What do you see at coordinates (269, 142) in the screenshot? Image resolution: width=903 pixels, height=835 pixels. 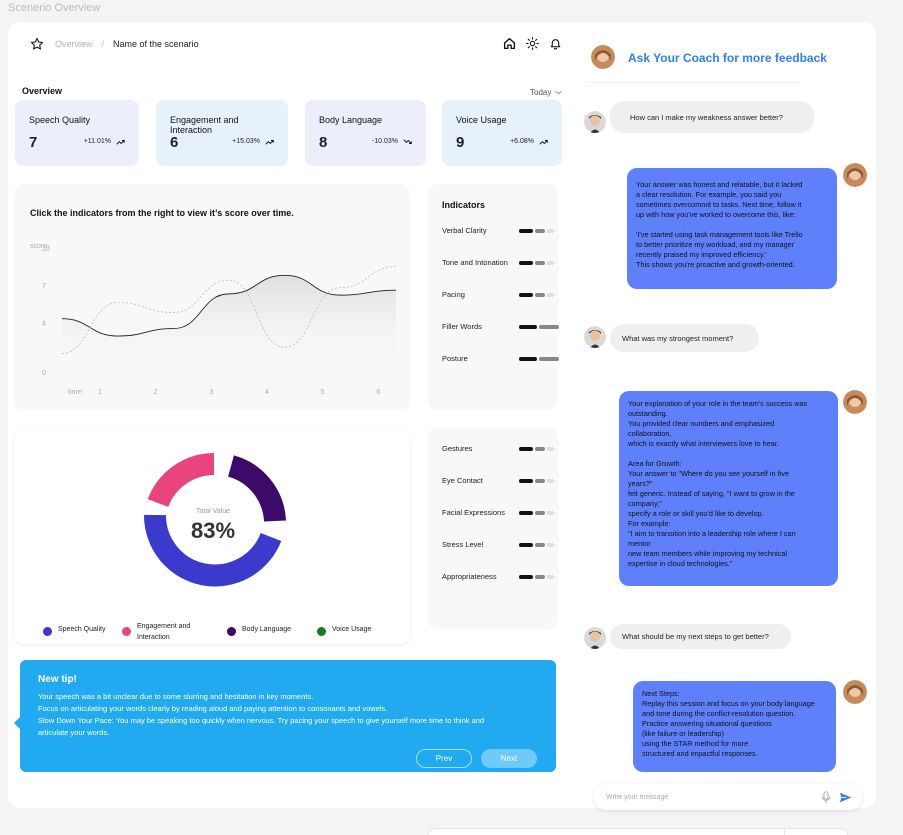 I see `trend-up-icon` at bounding box center [269, 142].